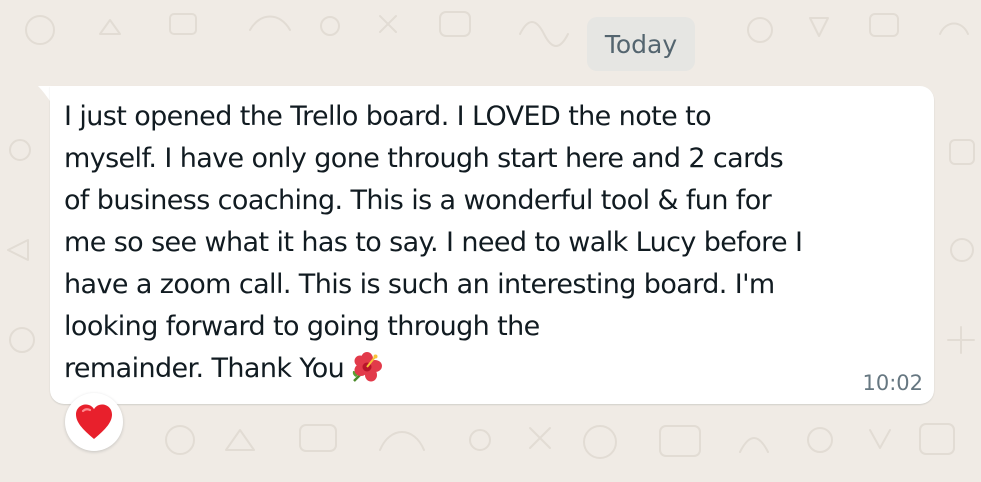  Describe the element at coordinates (494, 369) in the screenshot. I see `message-last-line: remainder. Thank You` at that location.